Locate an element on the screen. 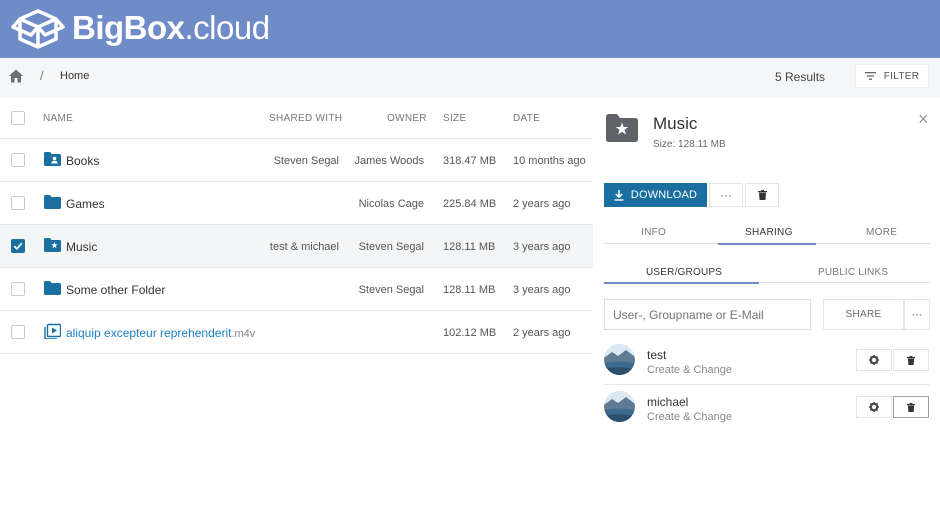 Image resolution: width=940 pixels, height=511 pixels. shared-user-item: michael Create & Change is located at coordinates (767, 409).